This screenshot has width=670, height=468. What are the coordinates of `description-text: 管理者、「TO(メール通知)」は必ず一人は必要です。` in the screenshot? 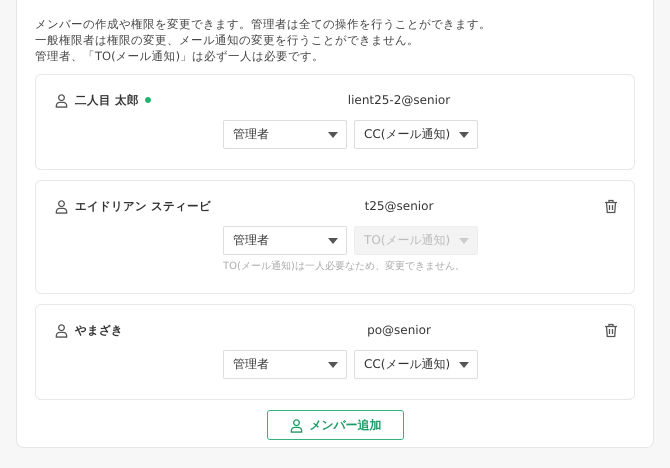 It's located at (180, 56).